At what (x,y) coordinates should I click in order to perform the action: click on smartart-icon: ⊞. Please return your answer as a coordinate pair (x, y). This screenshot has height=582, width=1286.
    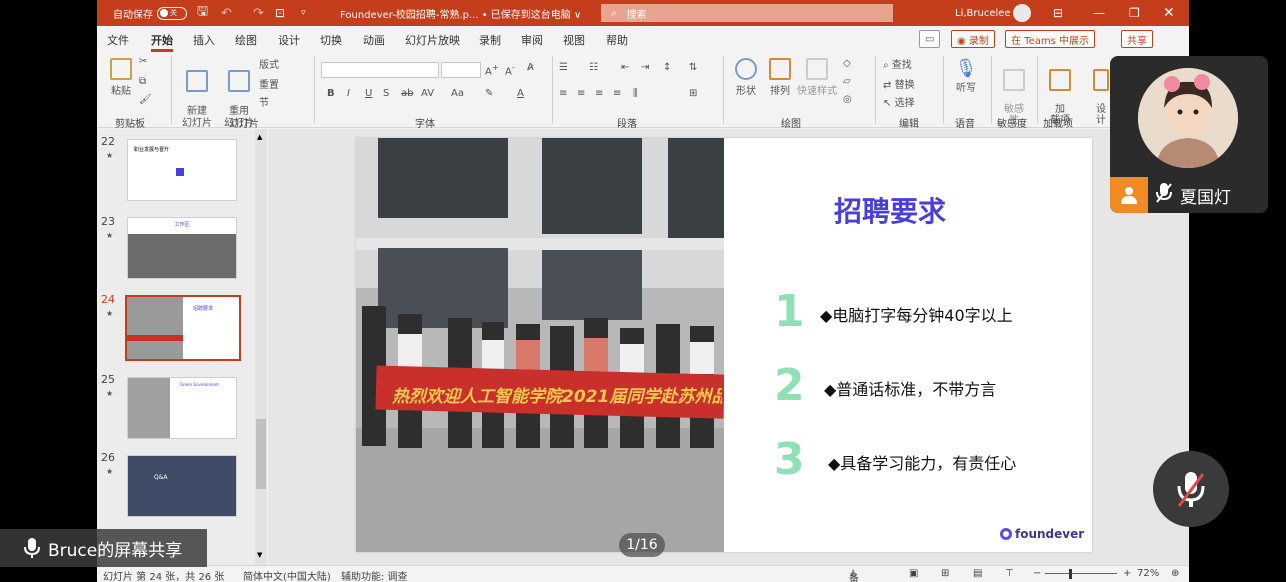
    Looking at the image, I should click on (693, 93).